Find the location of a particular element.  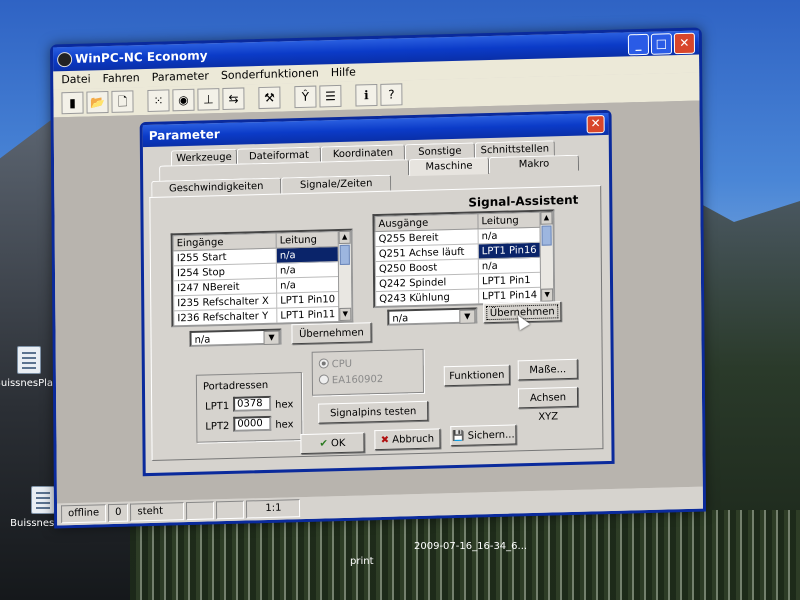

interface-type-group: CPU EA160902 is located at coordinates (367, 372).